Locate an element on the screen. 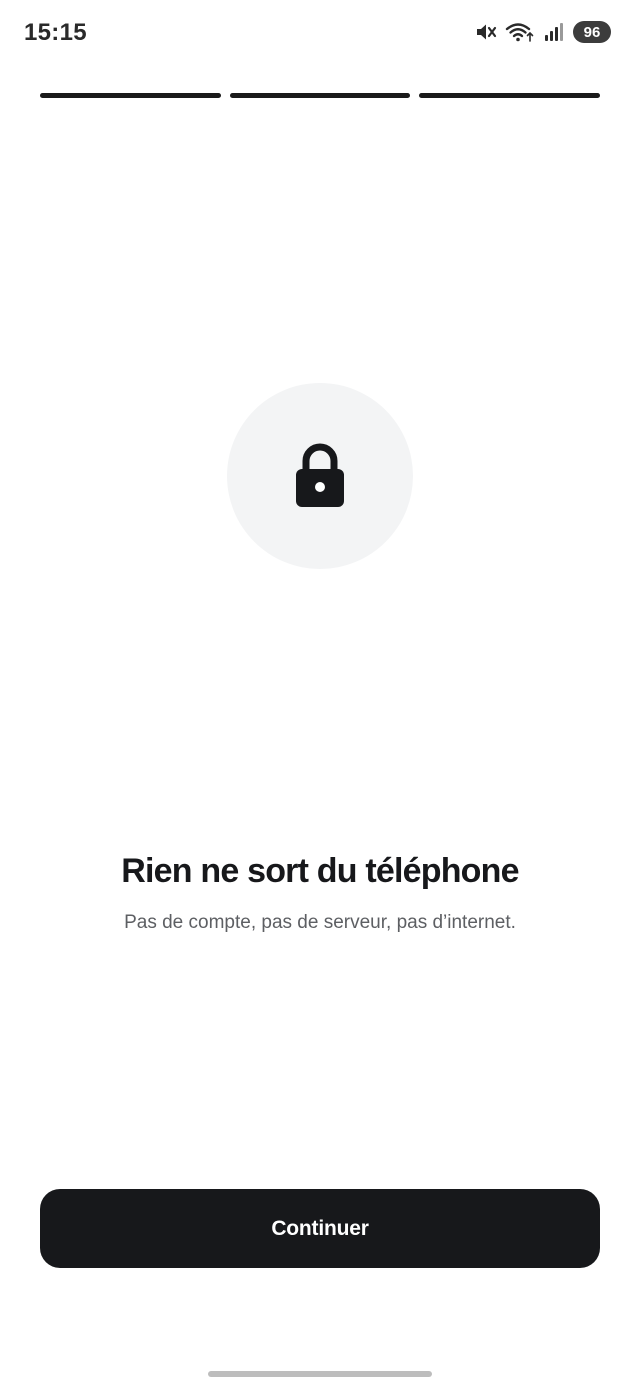 The image size is (640, 1387). onboarding-progress is located at coordinates (320, 95).